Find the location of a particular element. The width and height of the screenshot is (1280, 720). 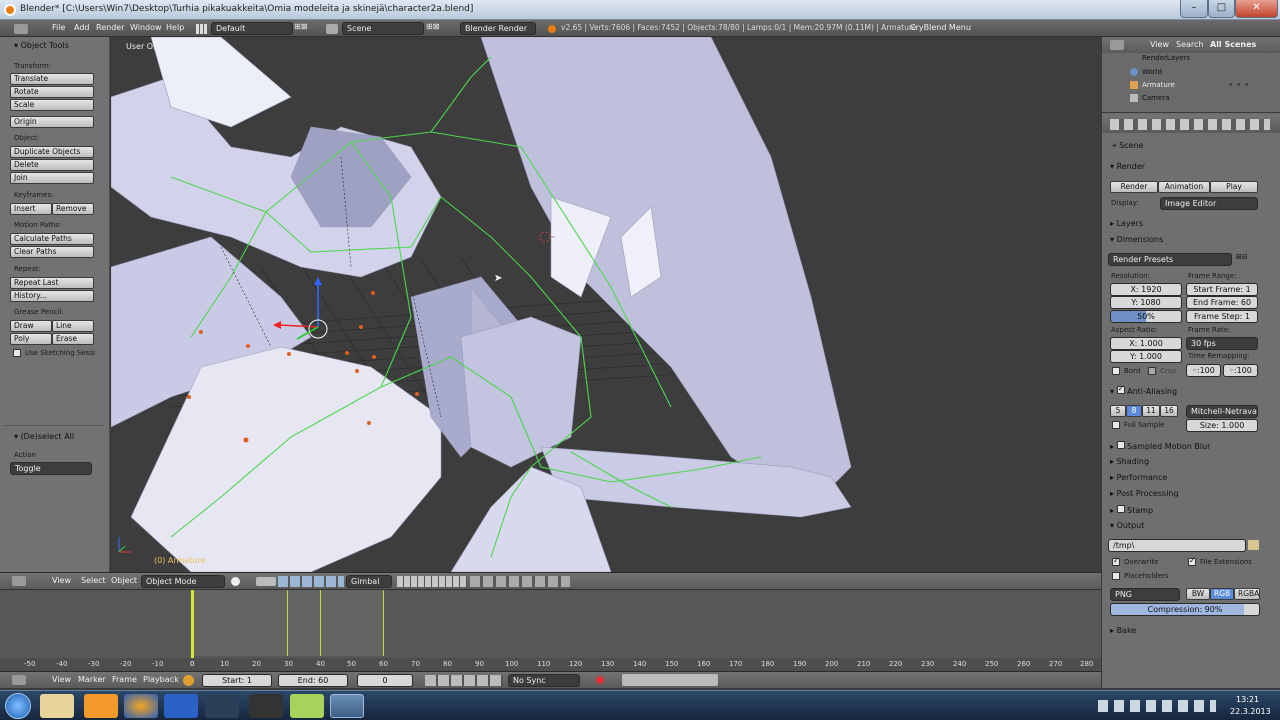

manipulator-icons is located at coordinates (311, 581).